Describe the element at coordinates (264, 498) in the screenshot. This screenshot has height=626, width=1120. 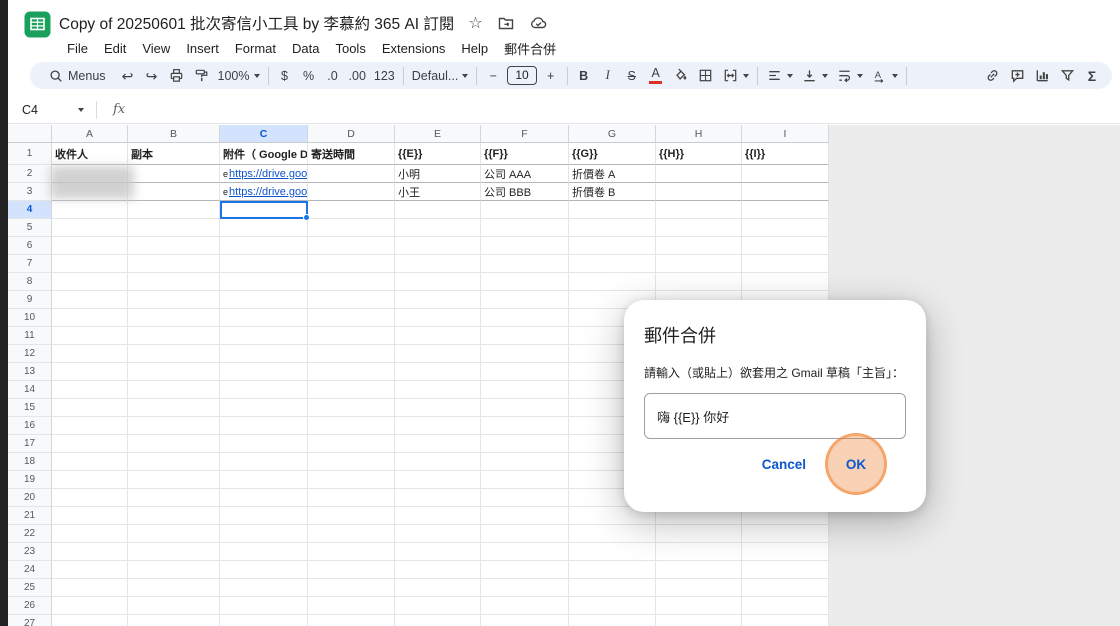
I see `cell-C20` at that location.